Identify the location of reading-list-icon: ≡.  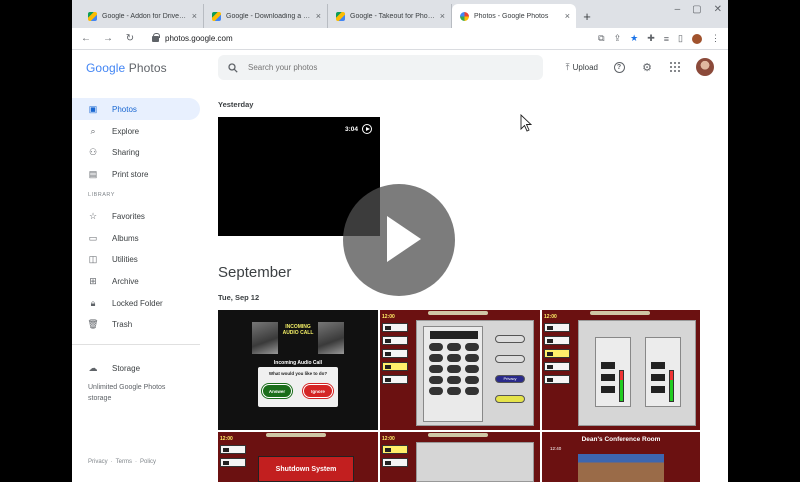
(666, 39).